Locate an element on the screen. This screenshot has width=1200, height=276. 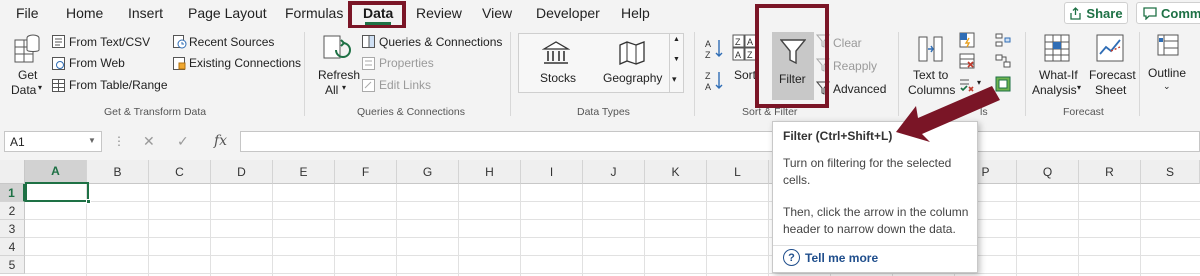
chevron-down-icon: ▼ is located at coordinates (92, 140).